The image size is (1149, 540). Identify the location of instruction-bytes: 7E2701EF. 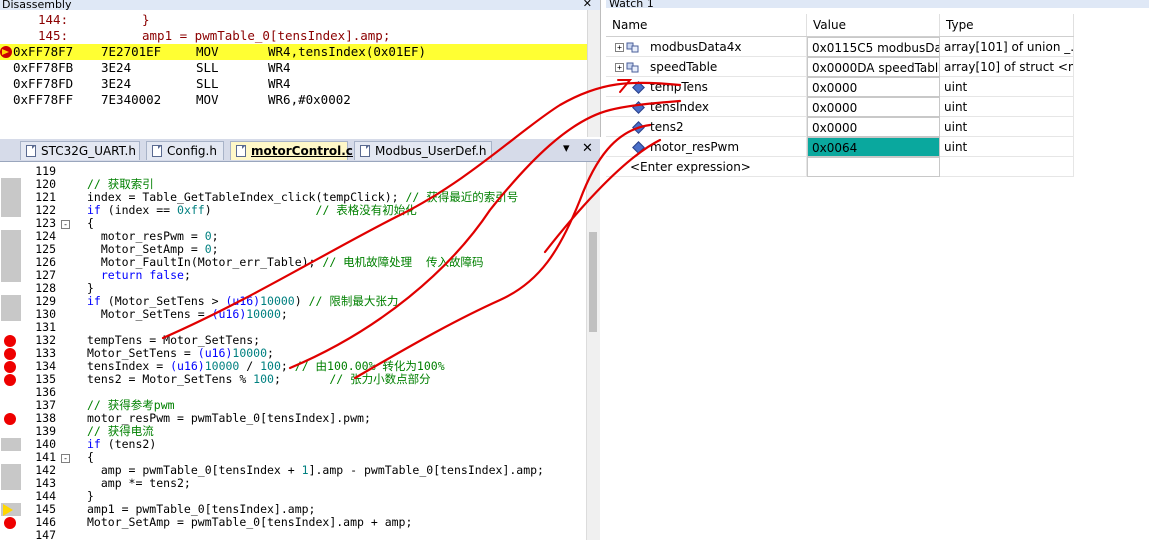
(131, 51).